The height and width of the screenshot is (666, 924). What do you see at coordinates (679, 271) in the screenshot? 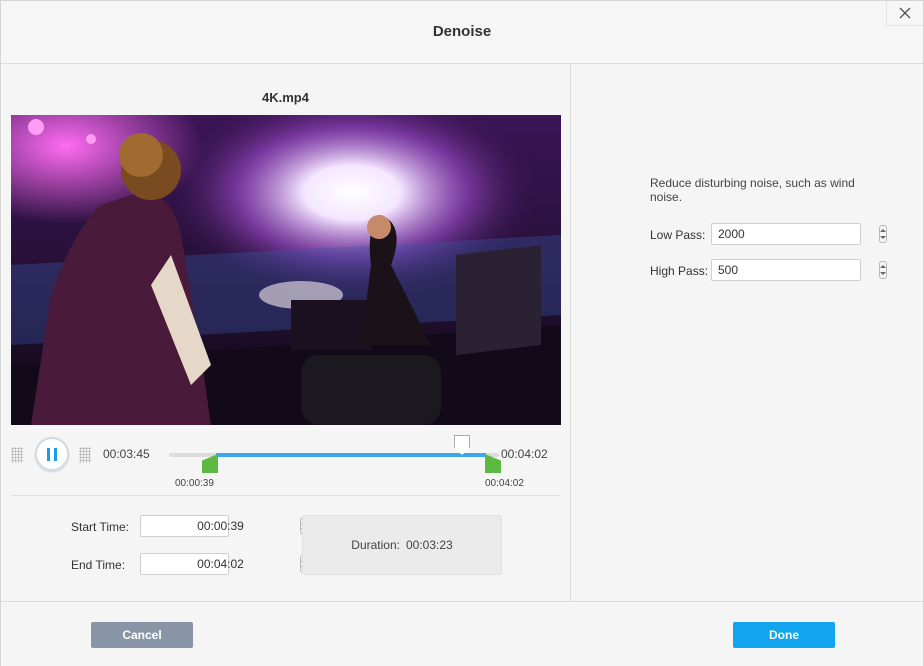
I see `high-pass-label: High Pass:` at bounding box center [679, 271].